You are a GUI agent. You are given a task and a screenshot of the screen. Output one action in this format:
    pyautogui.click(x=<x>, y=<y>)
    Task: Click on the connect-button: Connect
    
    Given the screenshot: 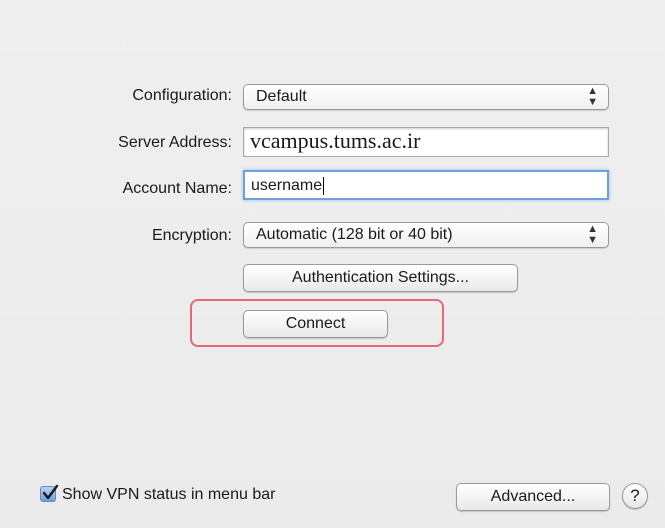 What is the action you would take?
    pyautogui.click(x=315, y=324)
    